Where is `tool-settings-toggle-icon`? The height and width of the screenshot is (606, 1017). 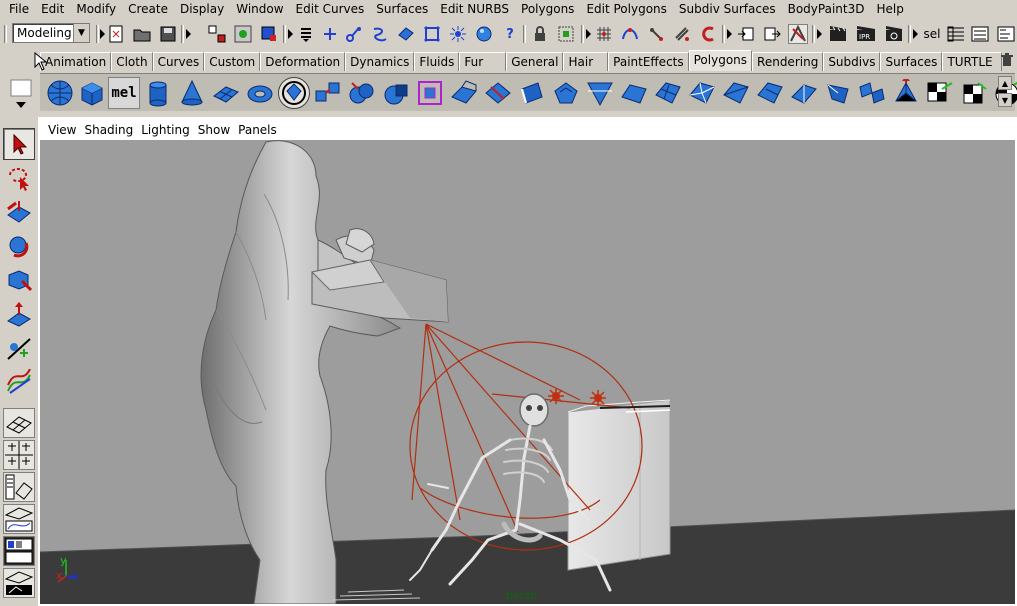
tool-settings-toggle-icon is located at coordinates (1006, 34).